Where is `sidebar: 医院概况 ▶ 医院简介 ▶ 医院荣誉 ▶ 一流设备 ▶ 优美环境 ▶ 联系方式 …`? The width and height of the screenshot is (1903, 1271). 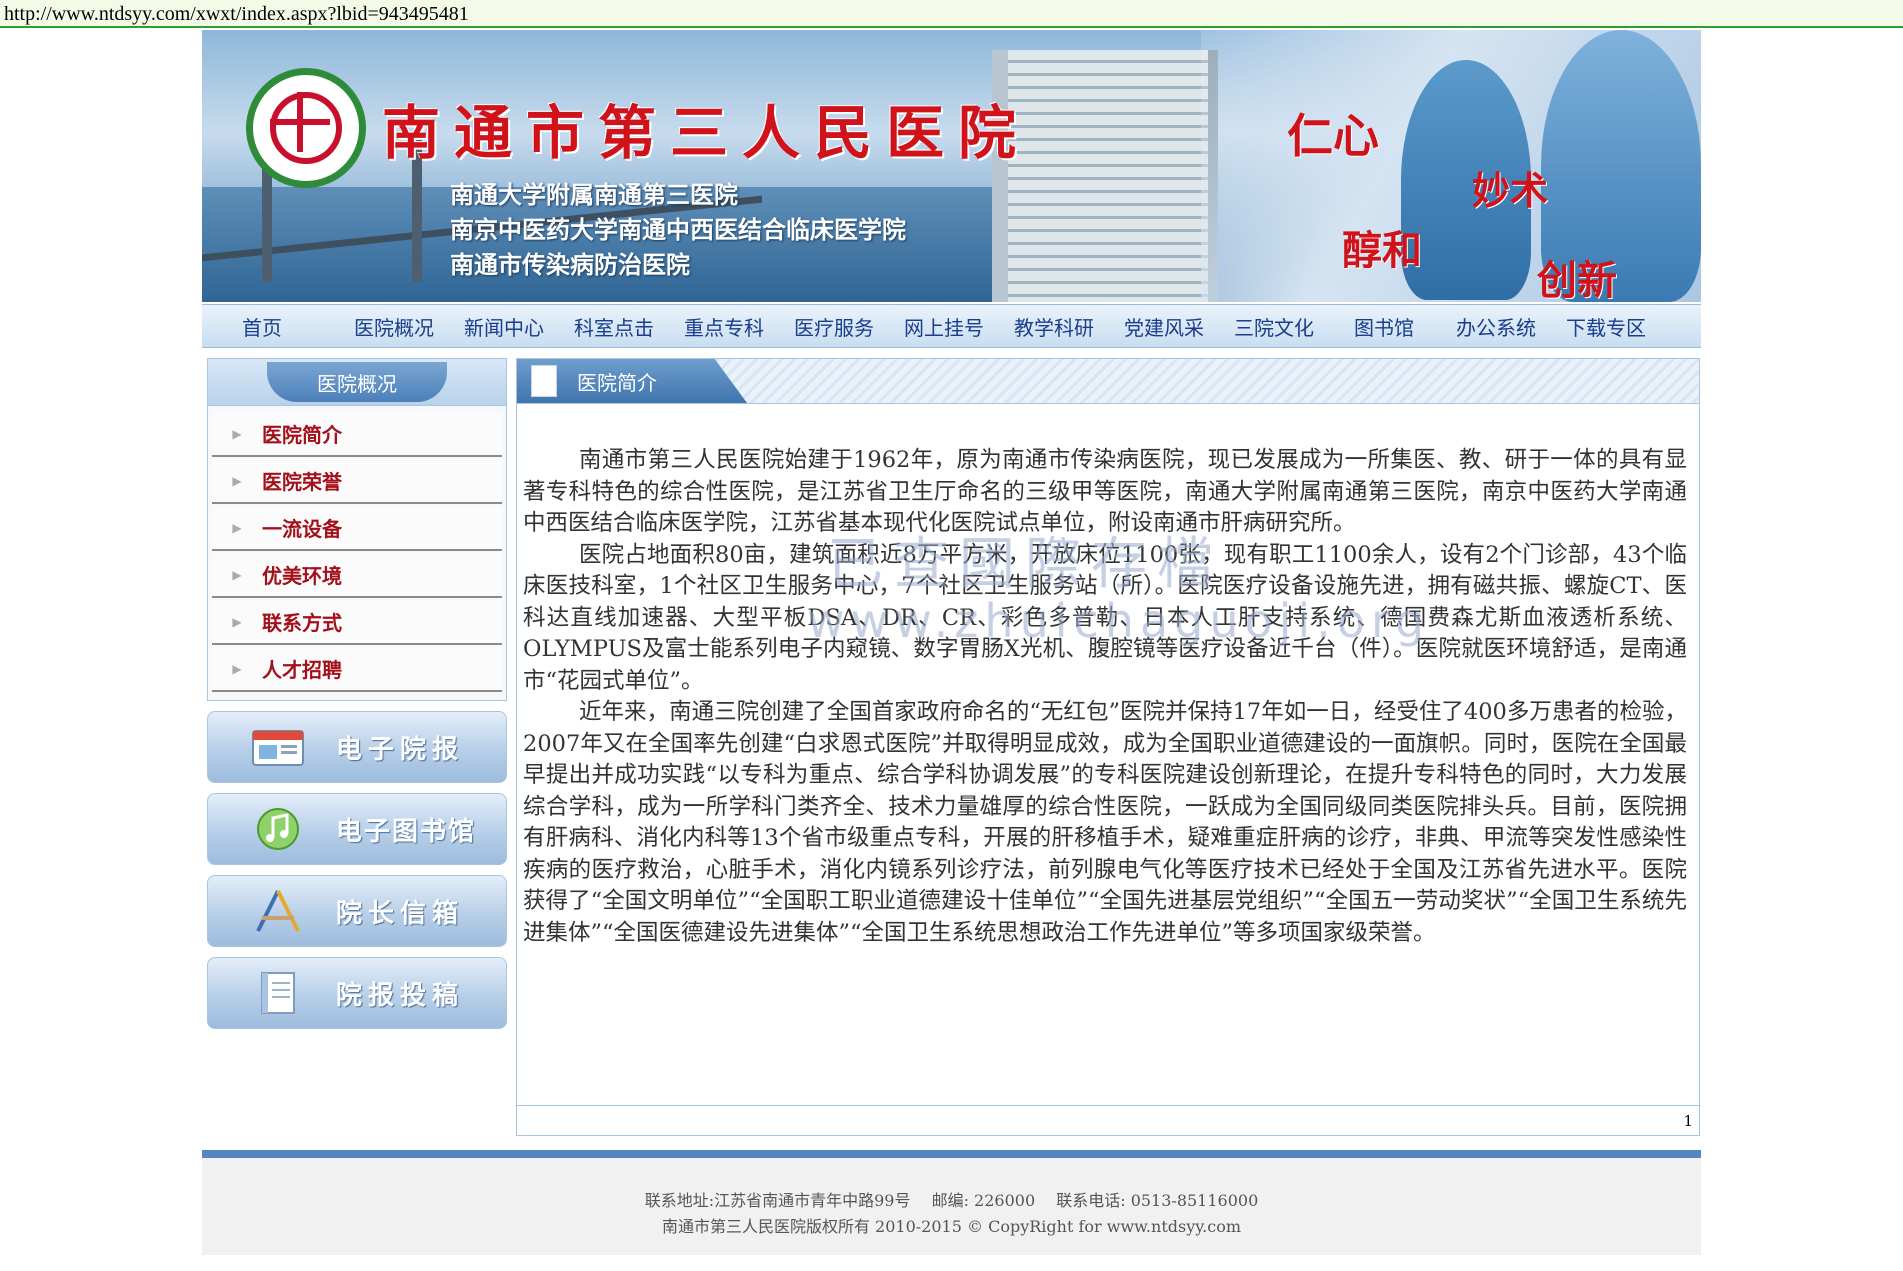 sidebar: 医院概况 ▶ 医院简介 ▶ 医院荣誉 ▶ 一流设备 ▶ 优美环境 ▶ 联系方式 … is located at coordinates (357, 693).